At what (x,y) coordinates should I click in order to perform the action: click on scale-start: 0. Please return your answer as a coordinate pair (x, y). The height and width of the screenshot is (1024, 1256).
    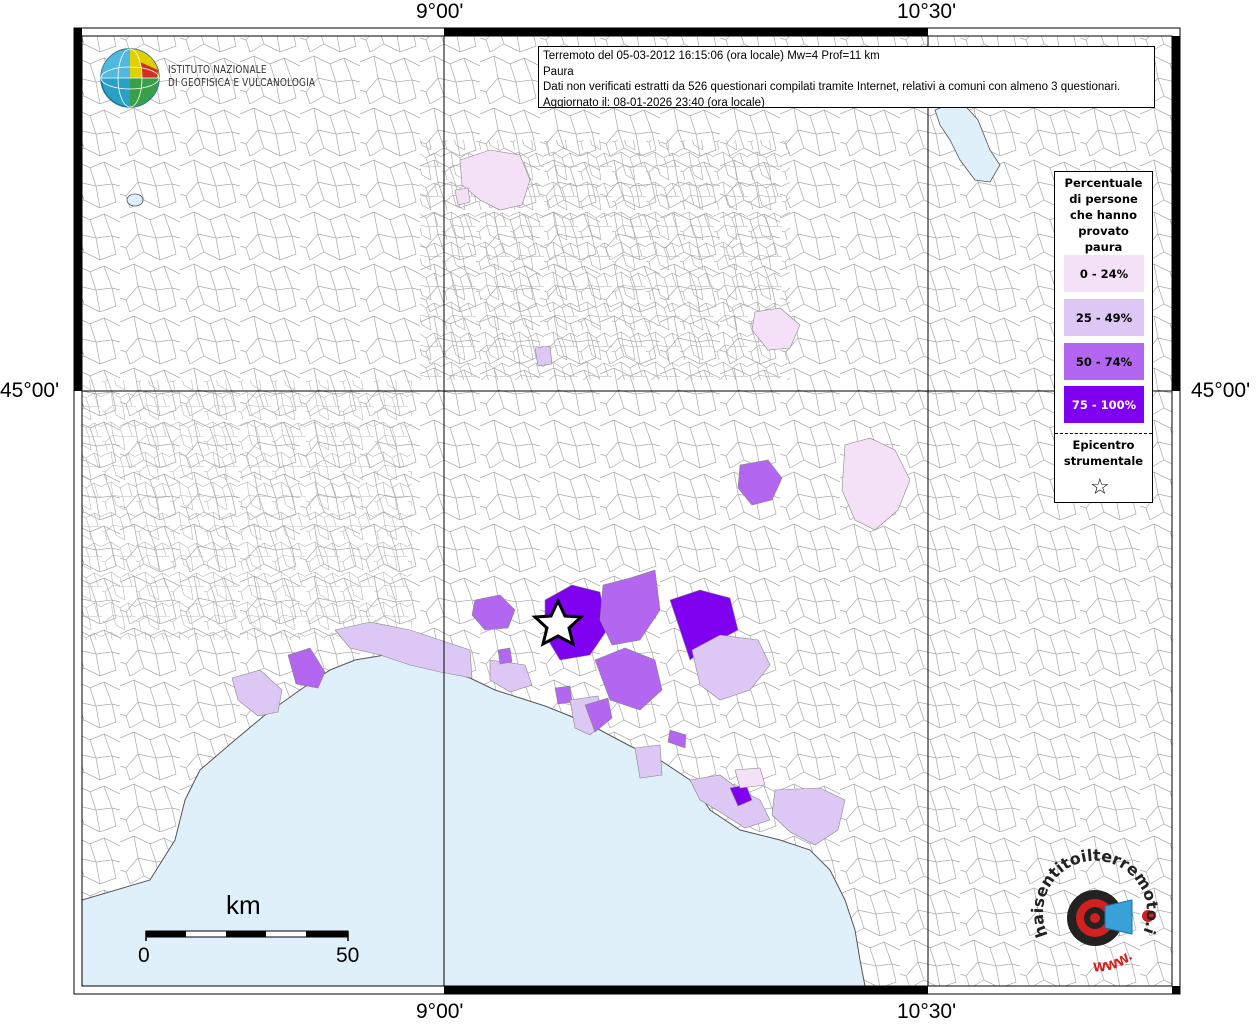
    Looking at the image, I should click on (144, 955).